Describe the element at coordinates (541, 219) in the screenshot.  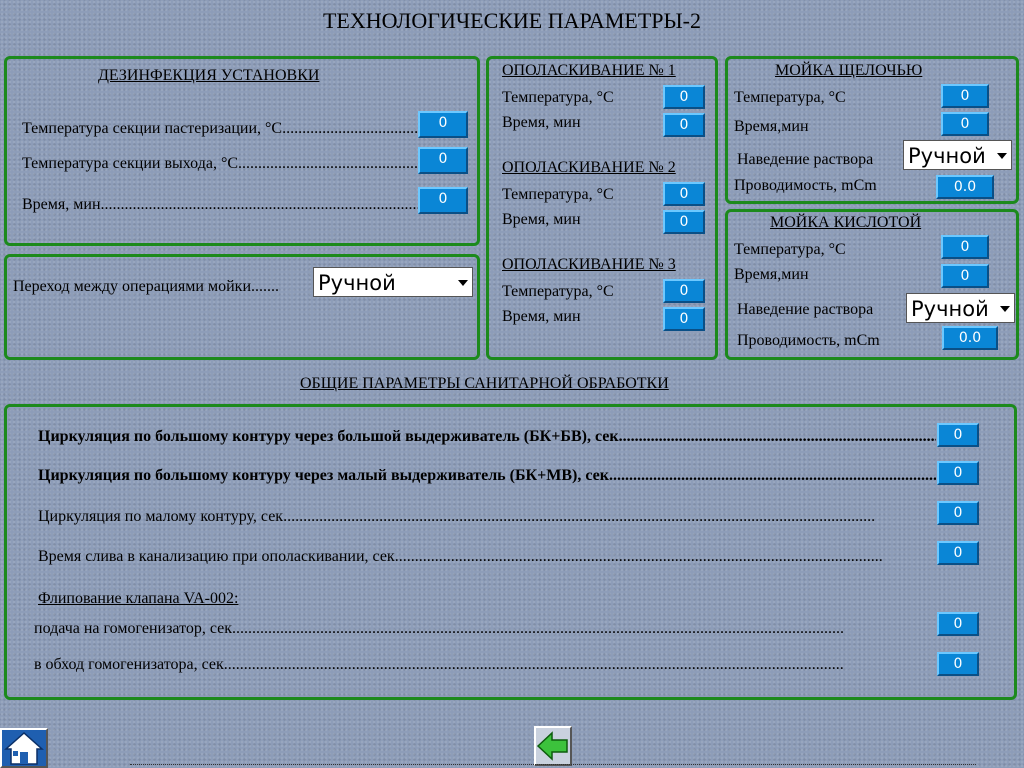
I see `rinse-2-time-label: Время, мин` at that location.